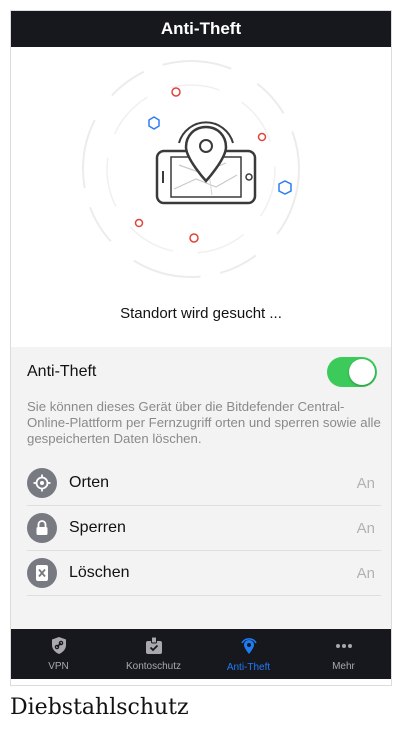 The width and height of the screenshot is (394, 736). I want to click on vpn-shield-icon, so click(59, 647).